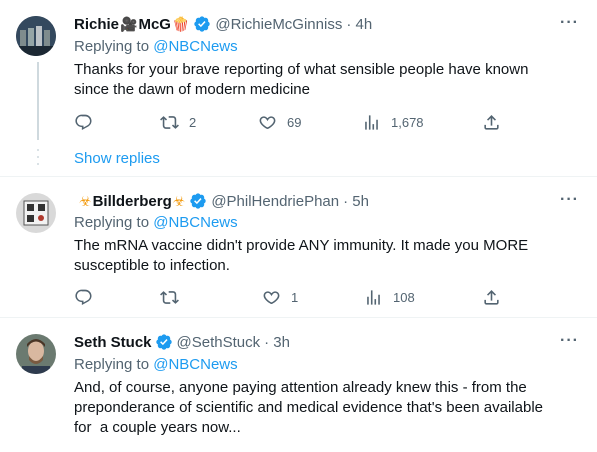 This screenshot has width=597, height=452. Describe the element at coordinates (219, 342) in the screenshot. I see `handle: @SethStuck` at that location.